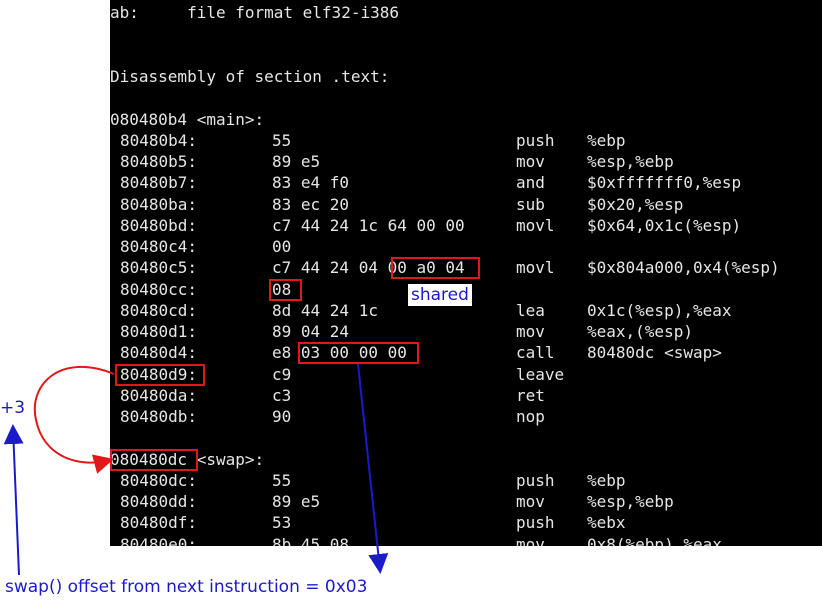  What do you see at coordinates (13, 408) in the screenshot?
I see `plus3-label: +3` at bounding box center [13, 408].